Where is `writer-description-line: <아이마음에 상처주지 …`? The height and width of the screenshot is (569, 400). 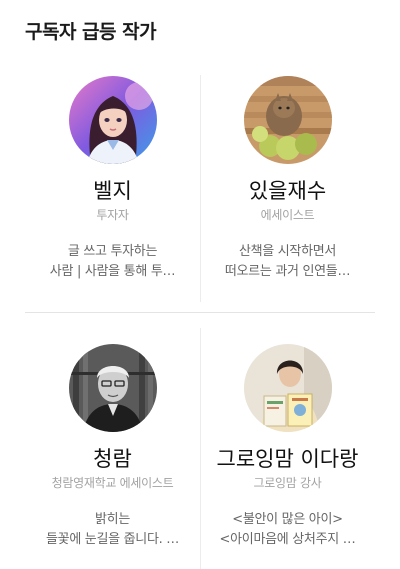
writer-description-line: <아이마음에 상처주지 … is located at coordinates (287, 539).